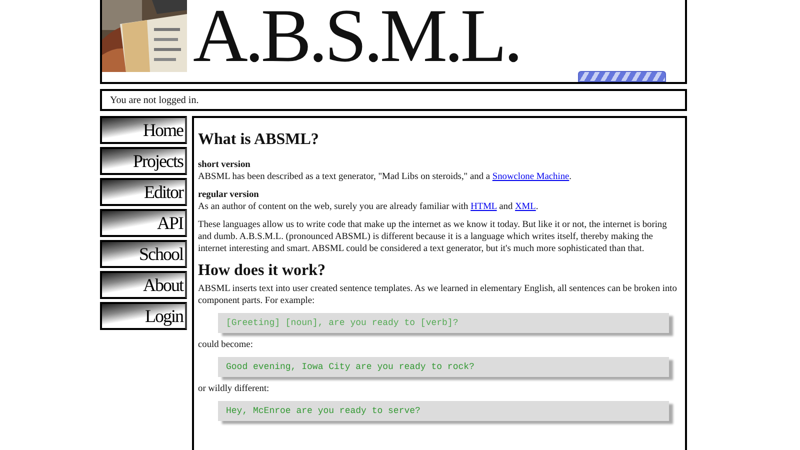 This screenshot has width=800, height=450. Describe the element at coordinates (234, 389) in the screenshot. I see `paragraph: or wildly different:` at that location.